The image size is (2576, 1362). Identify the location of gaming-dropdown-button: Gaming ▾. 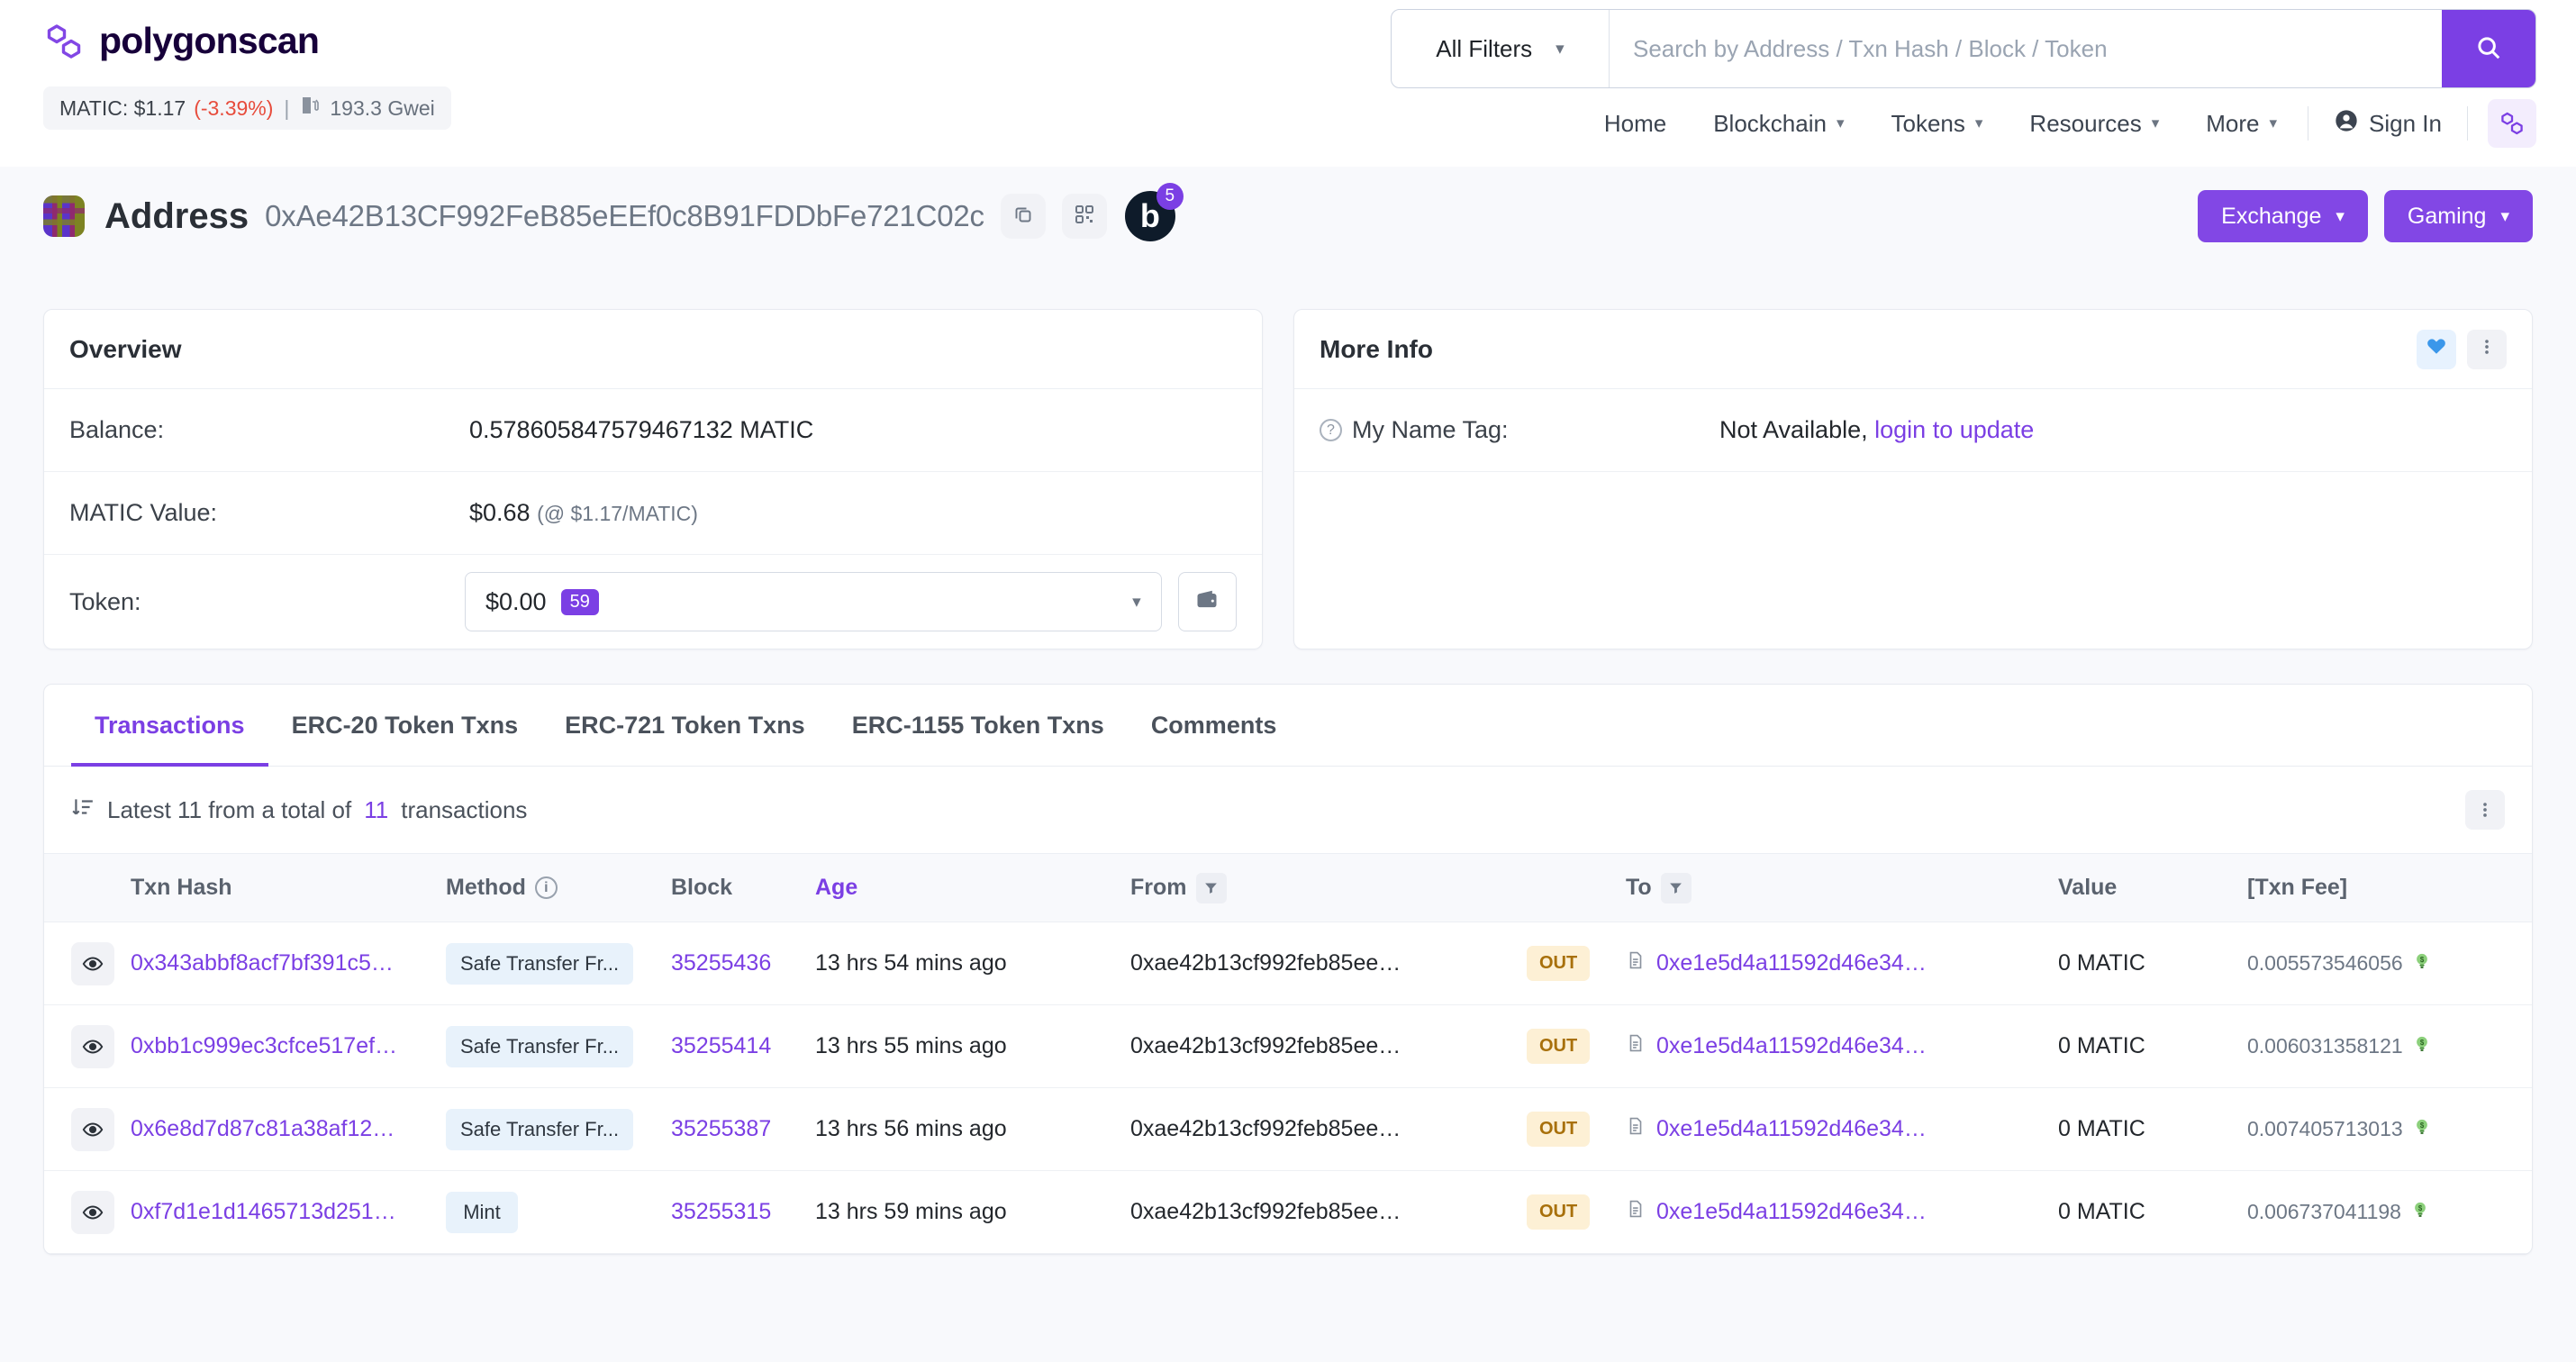
(2458, 216).